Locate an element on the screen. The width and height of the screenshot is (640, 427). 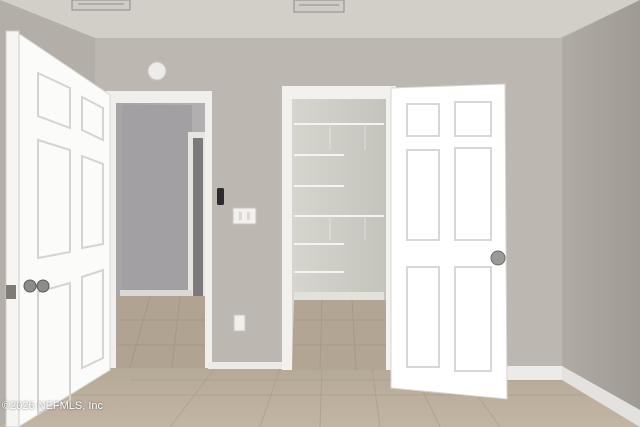
bedroom-door is located at coordinates (64, 229).